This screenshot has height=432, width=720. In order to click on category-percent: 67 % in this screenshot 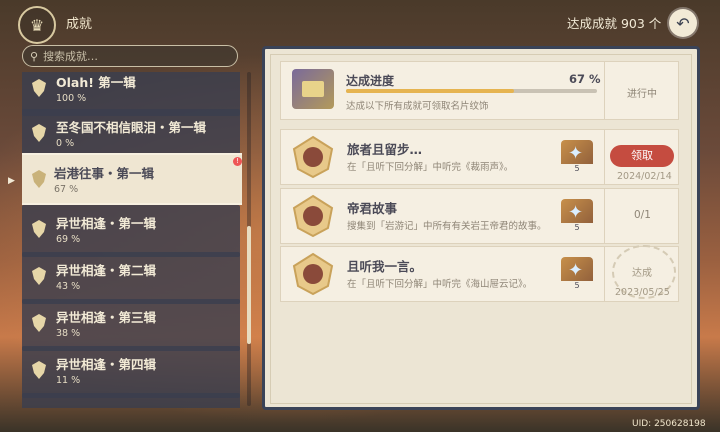, I will do `click(66, 189)`.